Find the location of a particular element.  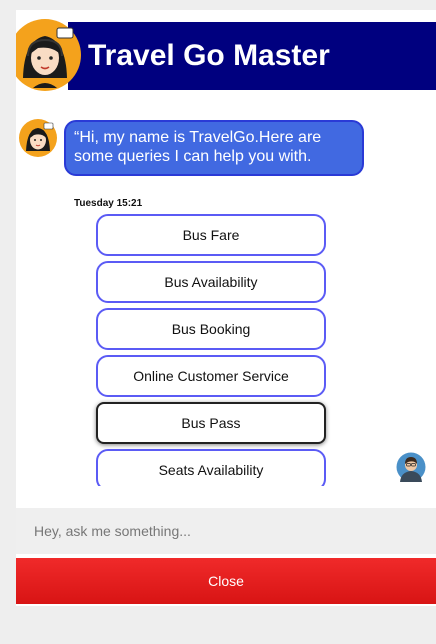

header-title: Travel Go Master is located at coordinates (209, 55).